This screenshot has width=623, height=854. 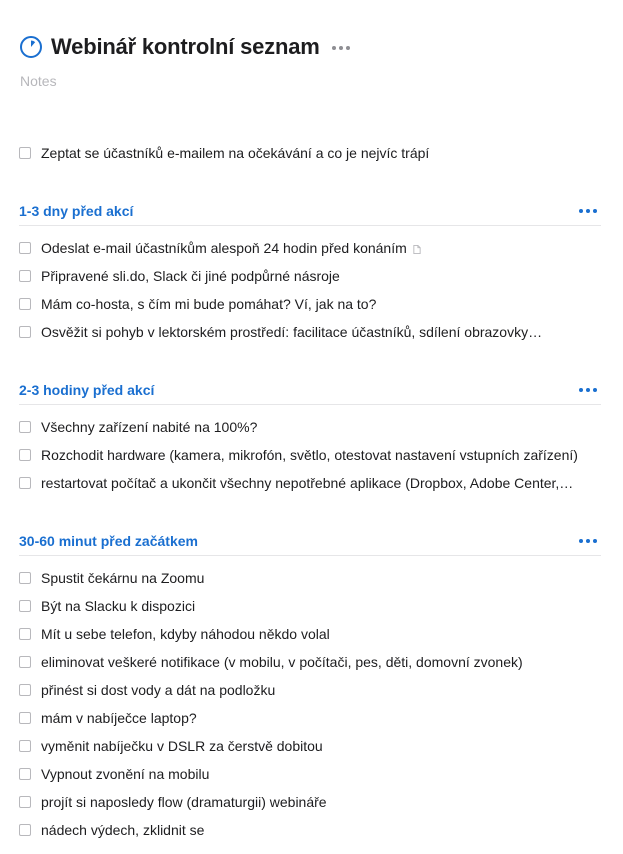 I want to click on todo-label: Vypnout zvonění na mobilu, so click(x=125, y=774).